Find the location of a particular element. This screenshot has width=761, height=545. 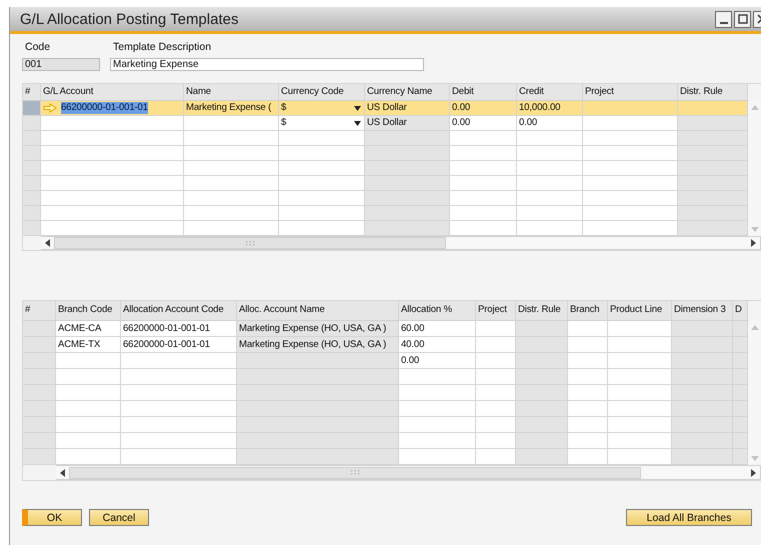

column-header: Currency Code is located at coordinates (322, 92).